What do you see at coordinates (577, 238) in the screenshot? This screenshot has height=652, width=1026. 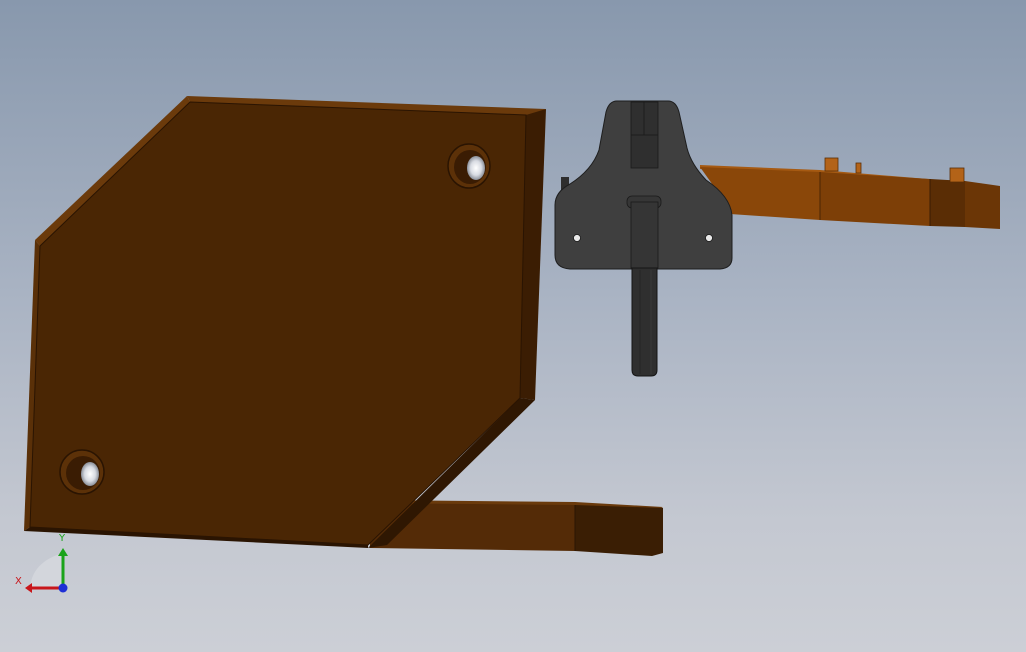 I see `clamp-screw-hole-left` at bounding box center [577, 238].